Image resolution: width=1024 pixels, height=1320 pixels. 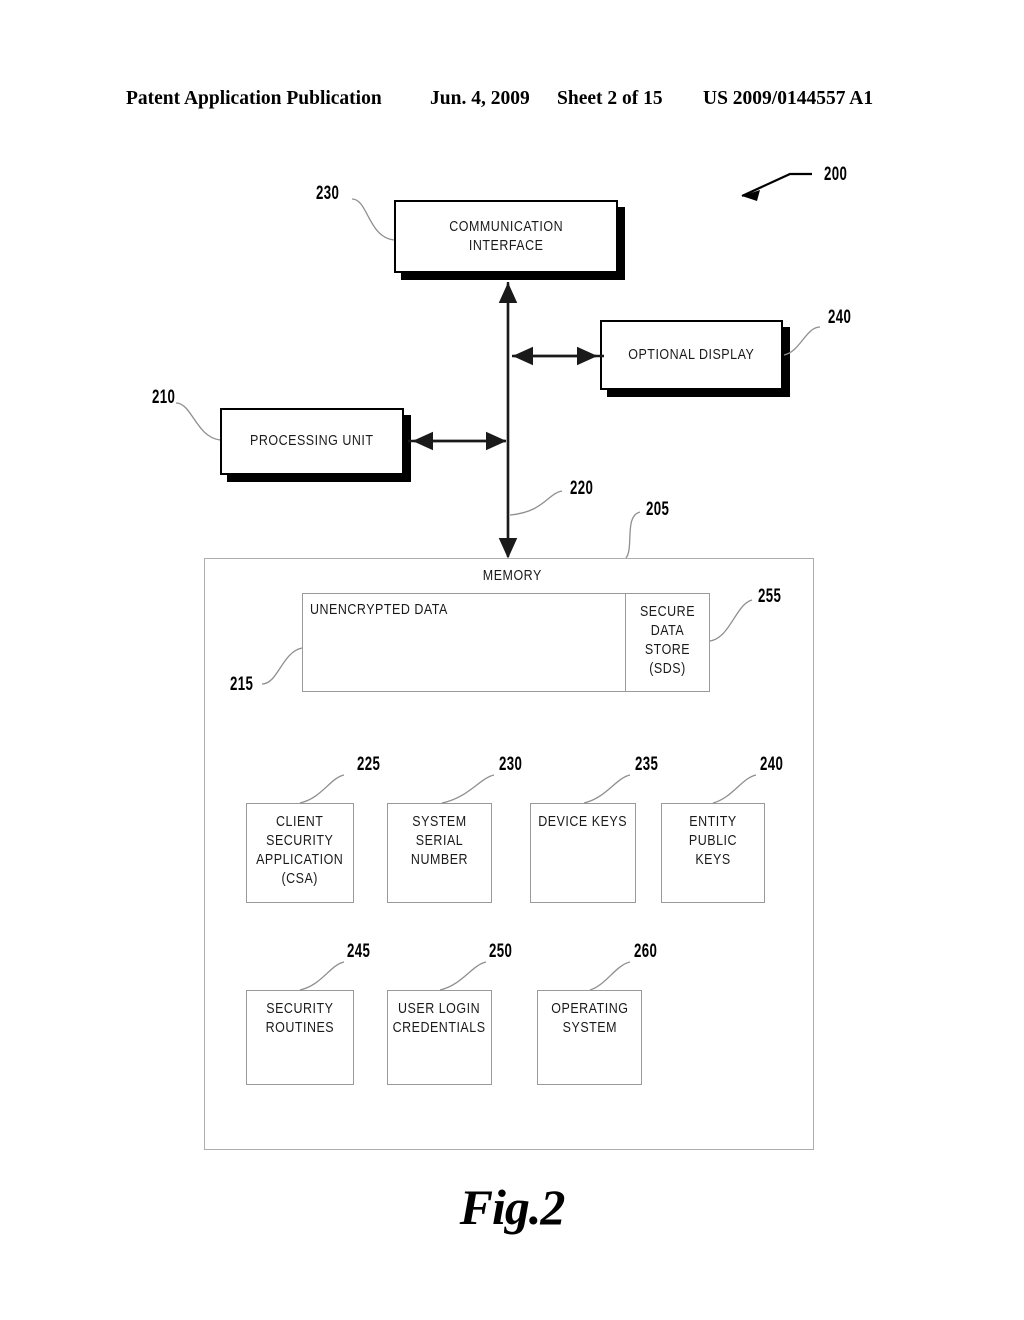 I want to click on processing-unit-label: PROCESSING UNIT, so click(x=312, y=441).